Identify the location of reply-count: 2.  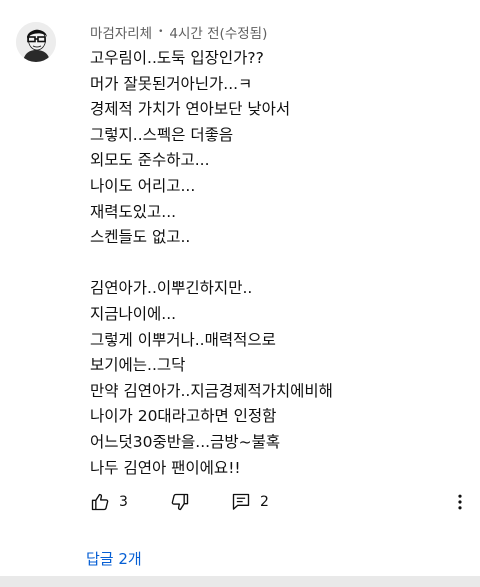
(264, 502).